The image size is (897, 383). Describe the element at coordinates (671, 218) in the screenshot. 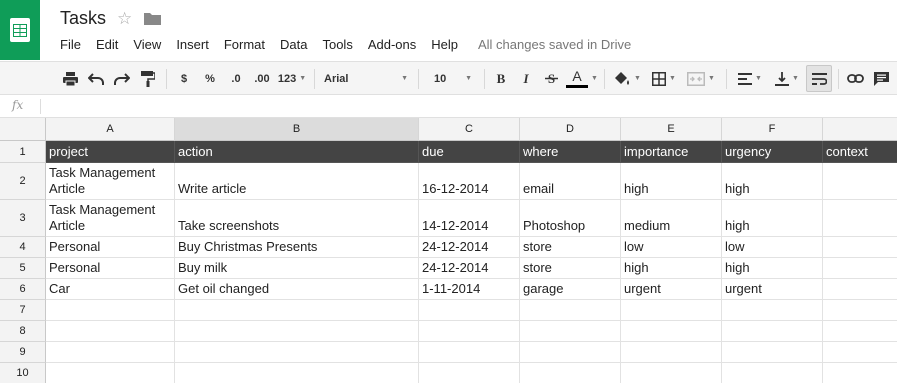

I see `cell-E3: medium` at that location.